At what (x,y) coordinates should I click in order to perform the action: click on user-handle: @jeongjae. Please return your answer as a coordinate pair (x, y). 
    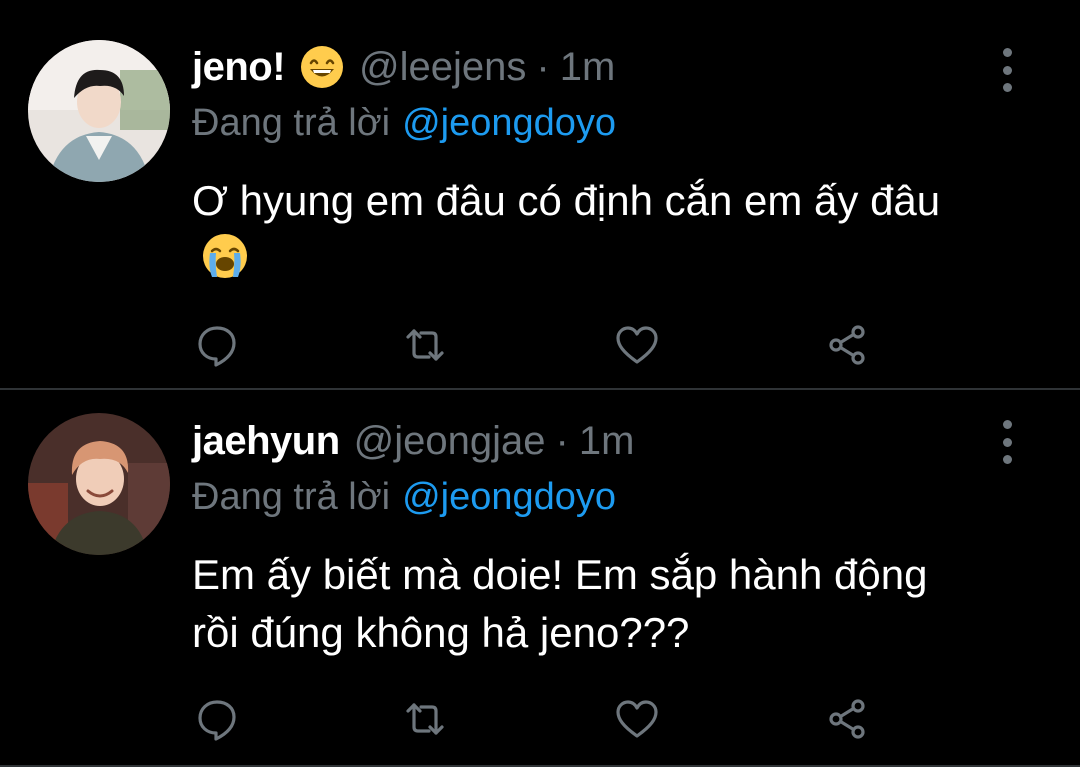
    Looking at the image, I should click on (450, 441).